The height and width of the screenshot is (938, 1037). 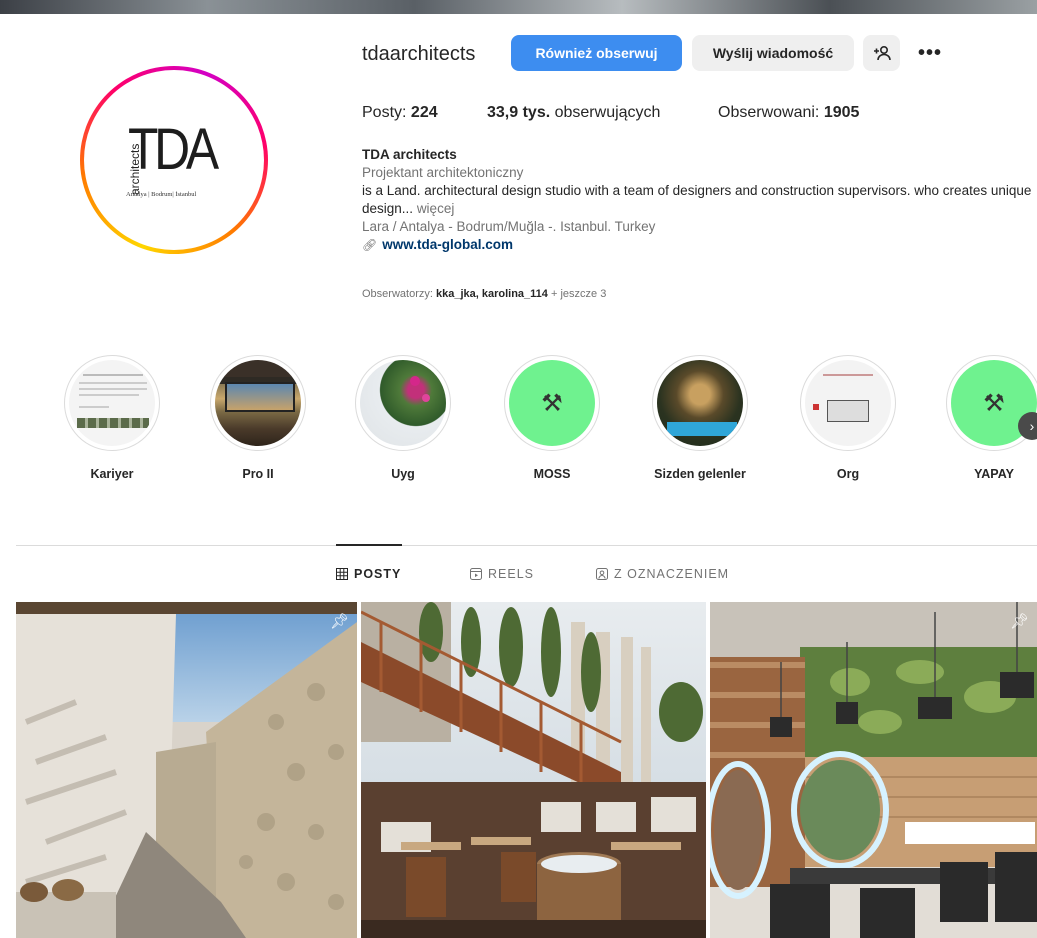 What do you see at coordinates (848, 474) in the screenshot?
I see `highlight-label: Org` at bounding box center [848, 474].